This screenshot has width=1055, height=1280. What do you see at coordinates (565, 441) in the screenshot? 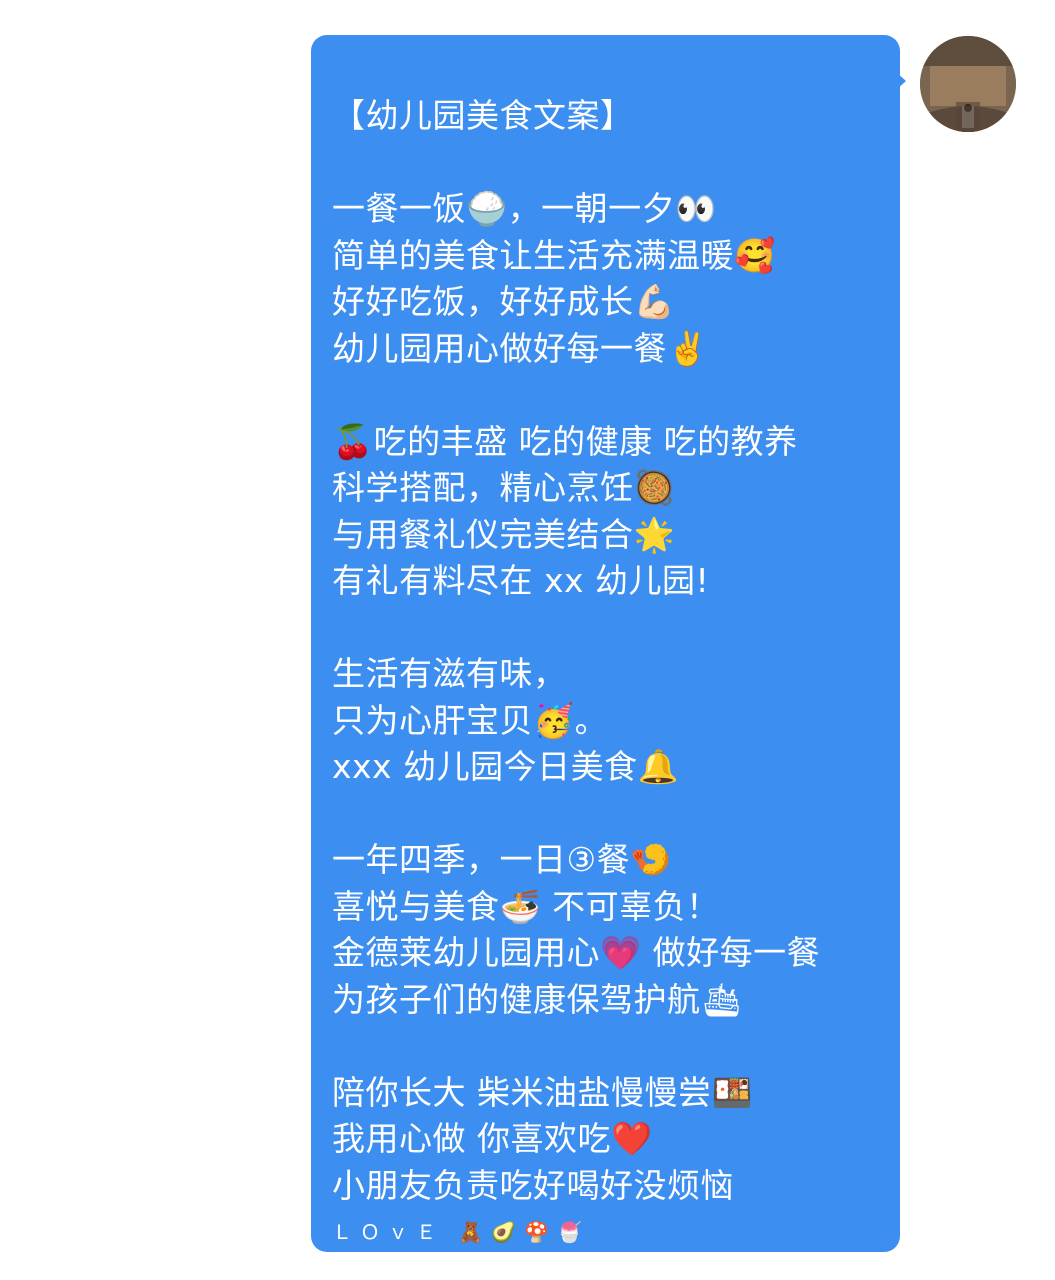
I see `message-line-8: 🍒吃的丰盛 吃的健康 吃的教养` at bounding box center [565, 441].